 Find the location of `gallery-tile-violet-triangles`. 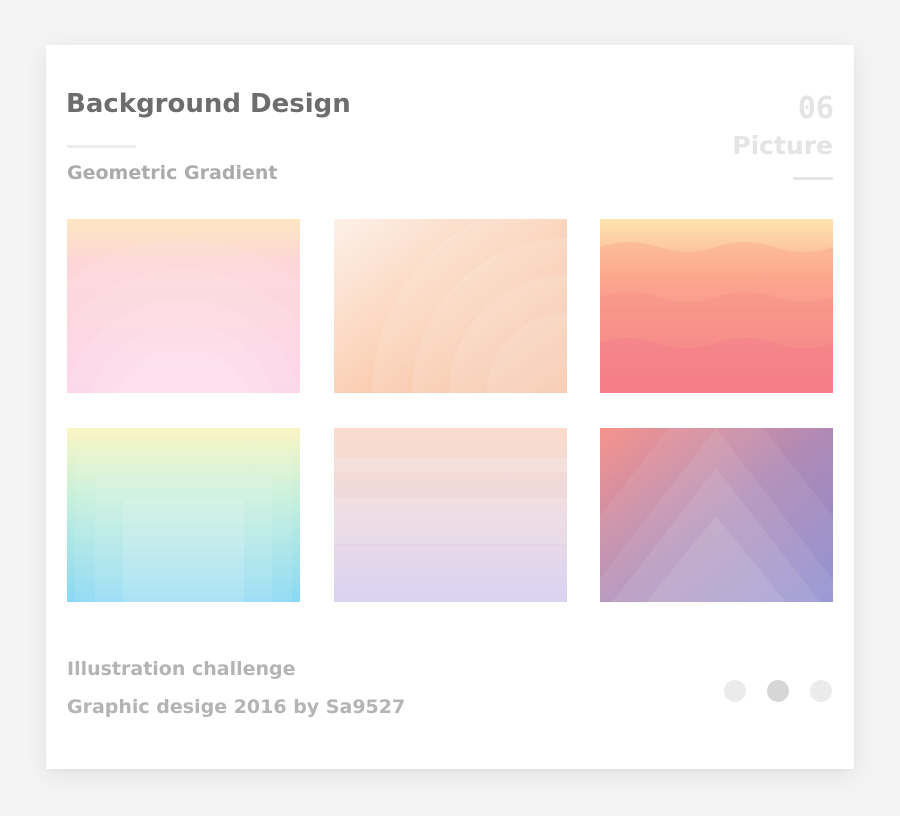

gallery-tile-violet-triangles is located at coordinates (716, 515).